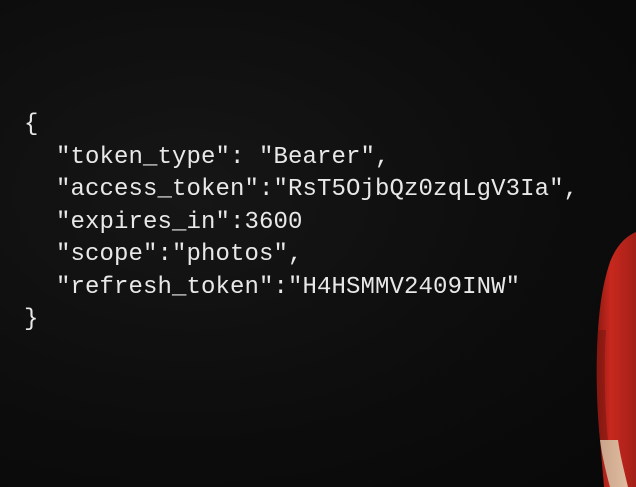 The image size is (636, 487). What do you see at coordinates (31, 124) in the screenshot?
I see `code-line-open-brace: {` at bounding box center [31, 124].